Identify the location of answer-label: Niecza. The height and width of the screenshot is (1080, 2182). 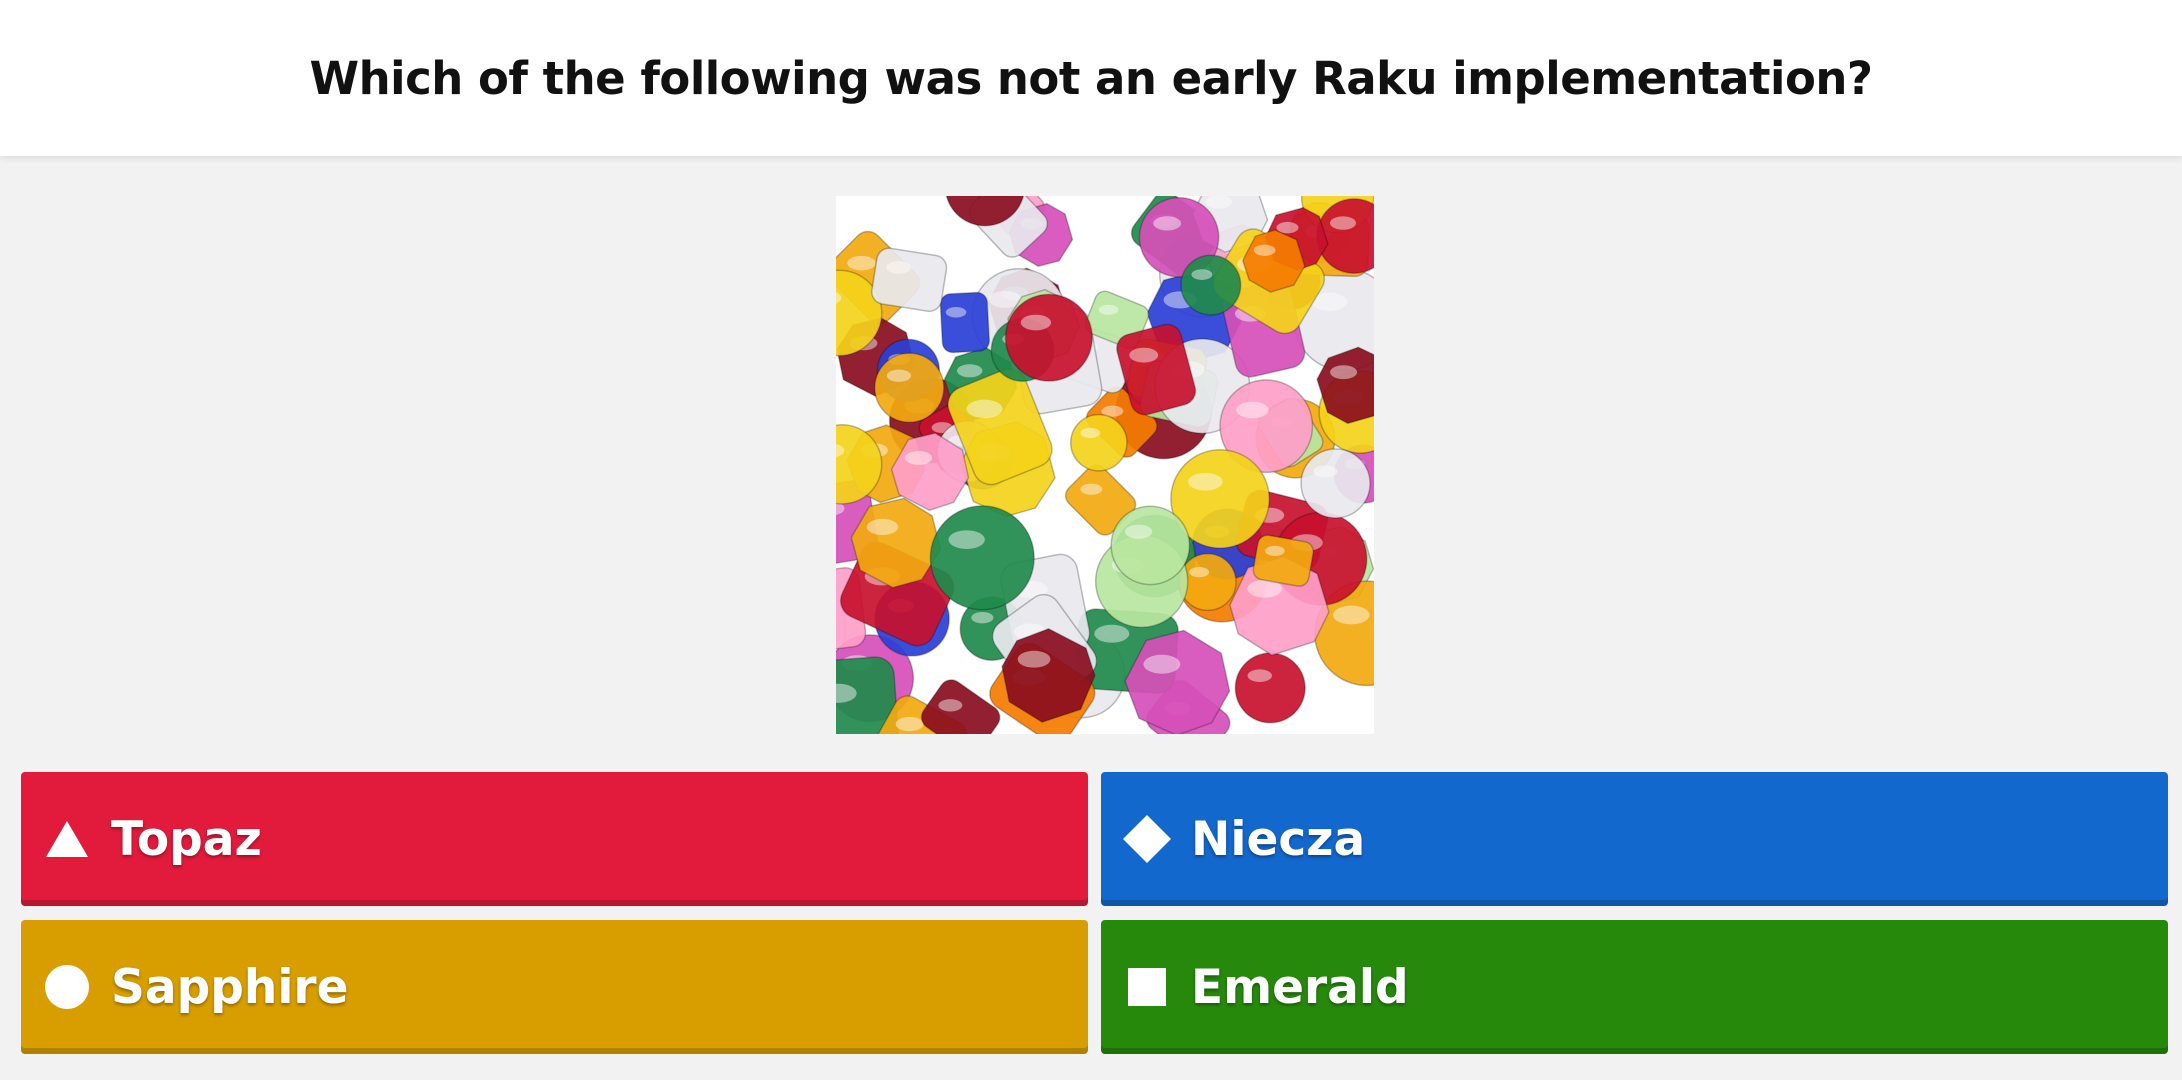
(1278, 839).